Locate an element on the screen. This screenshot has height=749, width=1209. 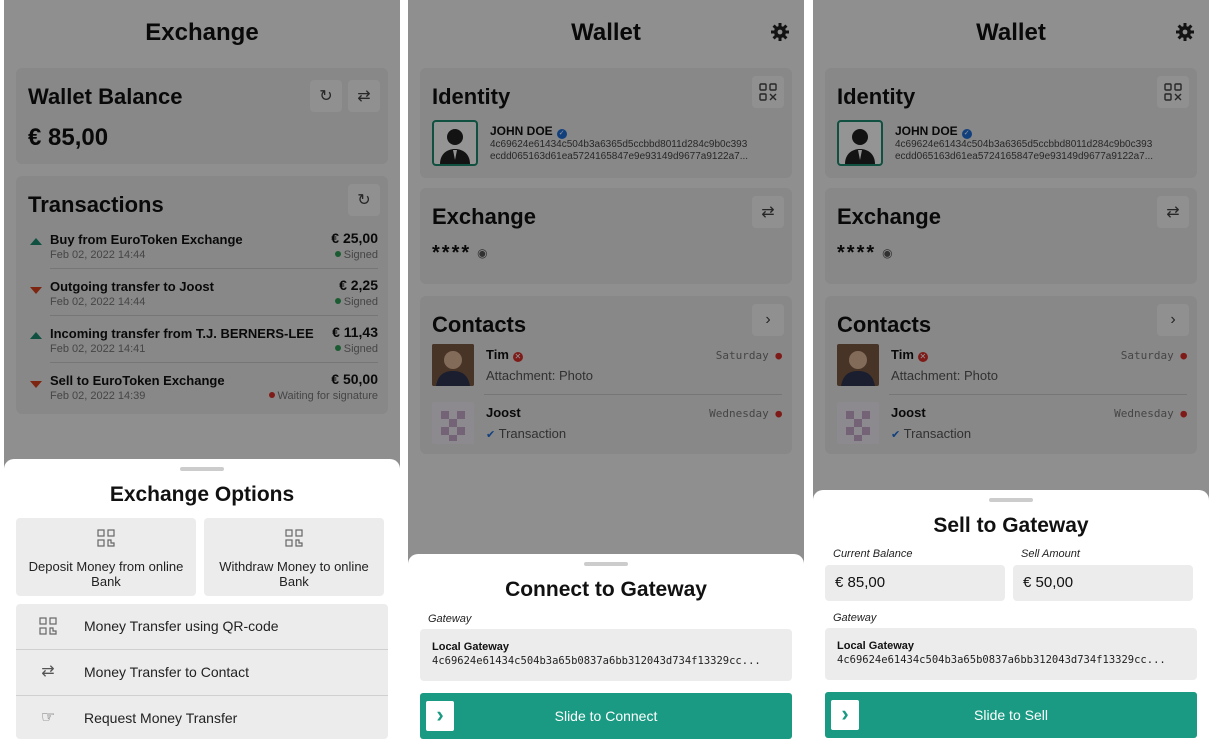
hand-money-icon: ☞ is located at coordinates (48, 717).